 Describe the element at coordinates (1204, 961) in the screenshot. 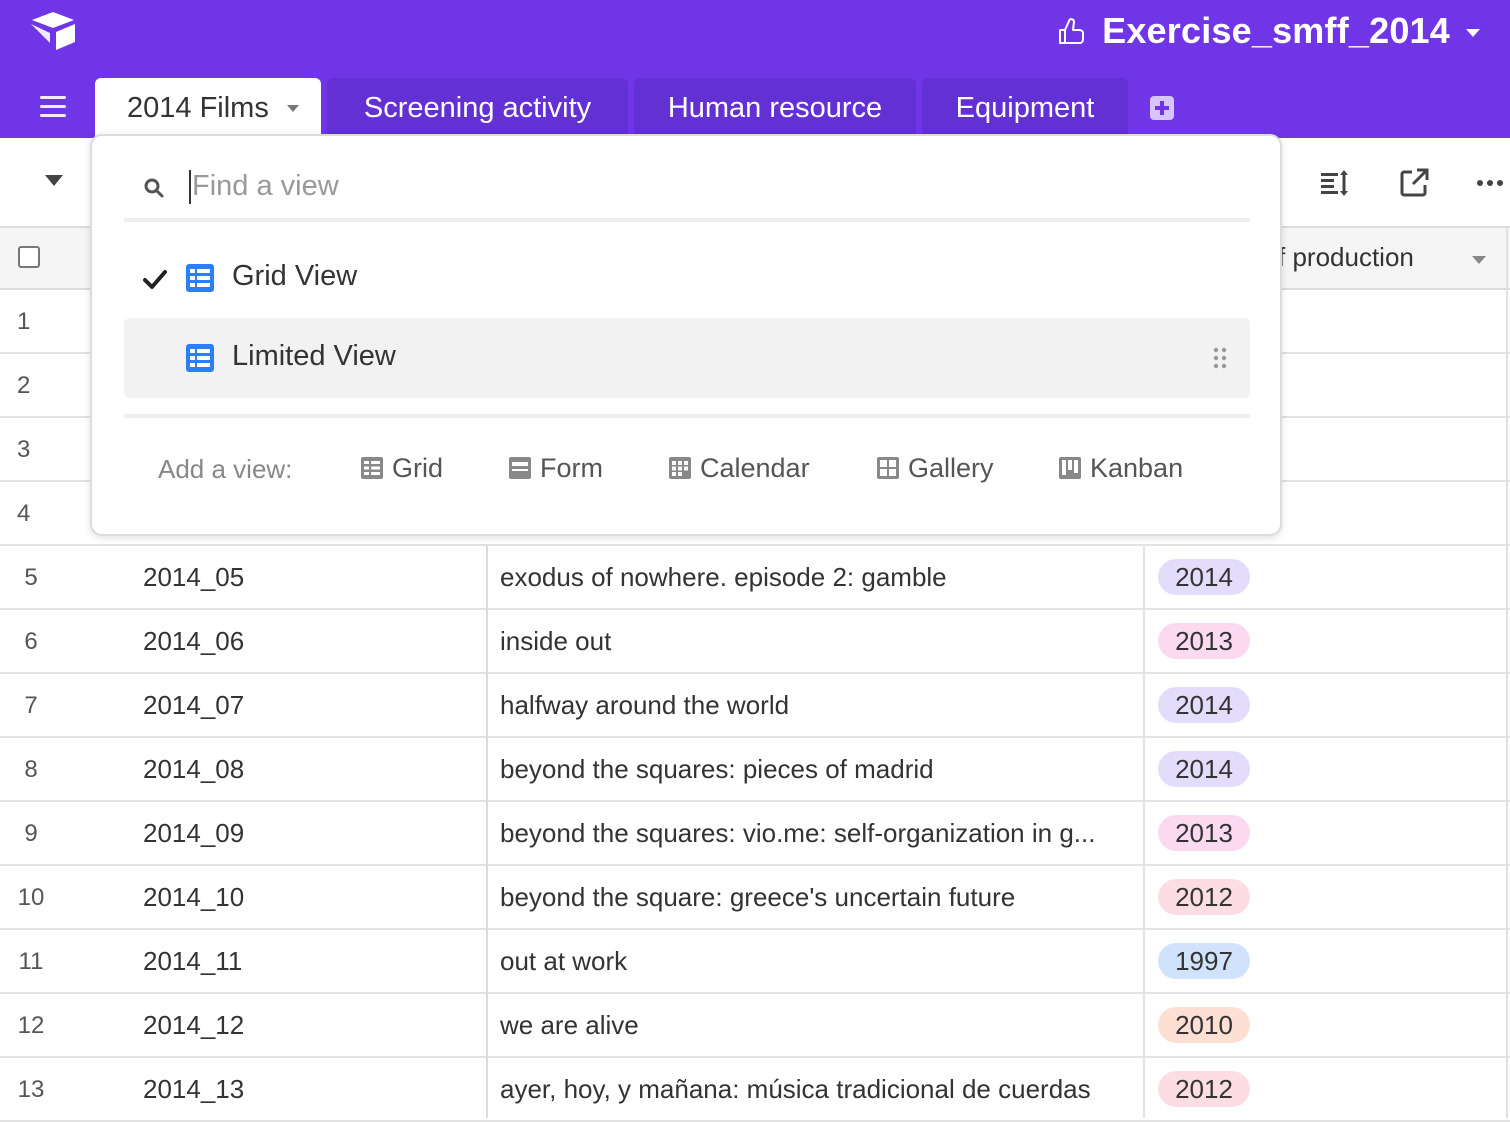

I see `year-tag: 1997` at that location.